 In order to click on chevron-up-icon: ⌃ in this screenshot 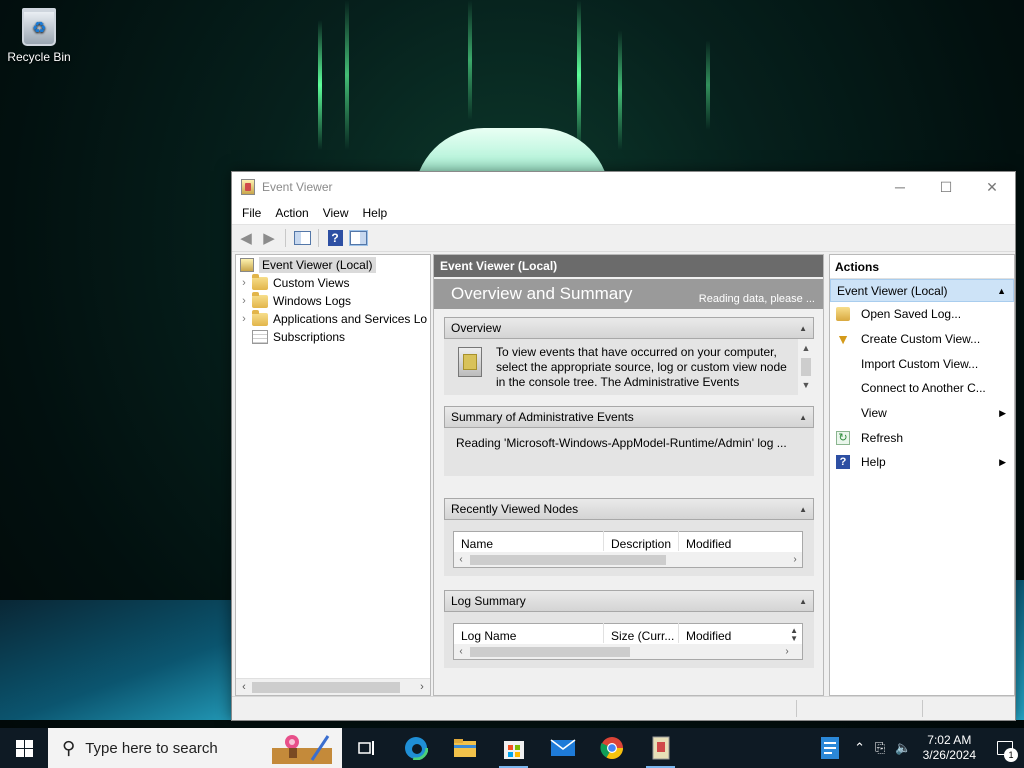, I will do `click(859, 748)`.